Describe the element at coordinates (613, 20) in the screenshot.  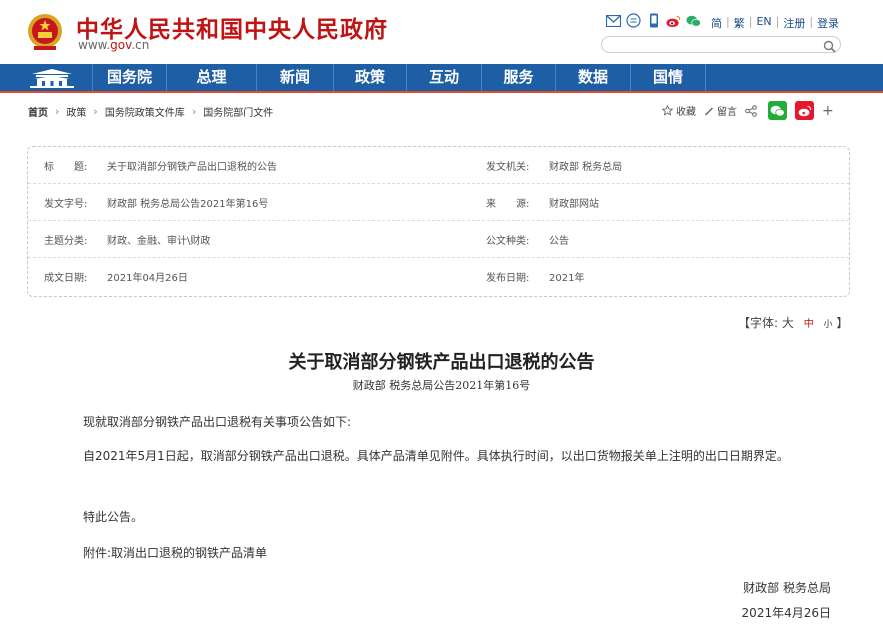
I see `mail-icon` at that location.